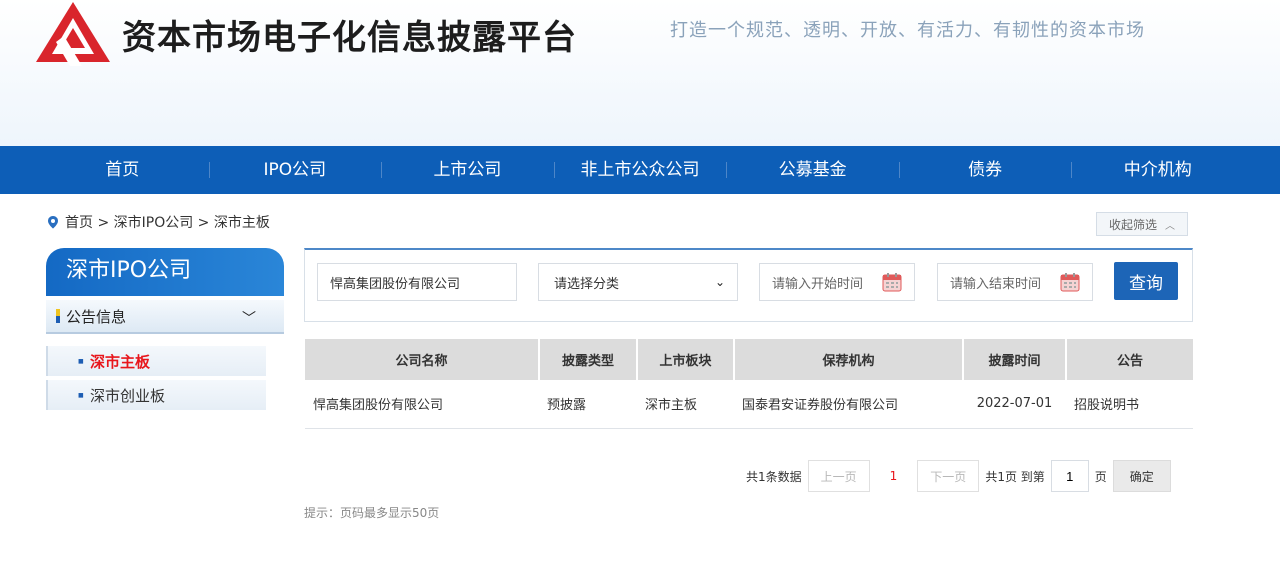 This screenshot has width=1280, height=574. I want to click on category-select: 请选择分类 ⌄, so click(638, 282).